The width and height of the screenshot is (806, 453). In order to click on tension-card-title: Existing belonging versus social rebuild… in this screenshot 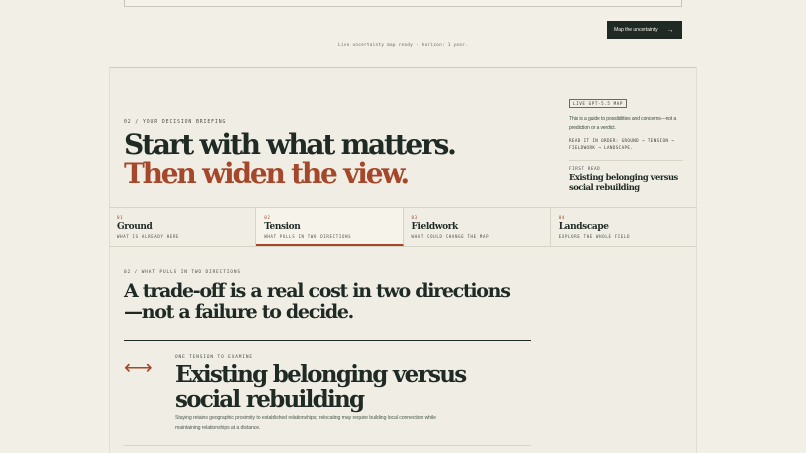, I will do `click(321, 387)`.